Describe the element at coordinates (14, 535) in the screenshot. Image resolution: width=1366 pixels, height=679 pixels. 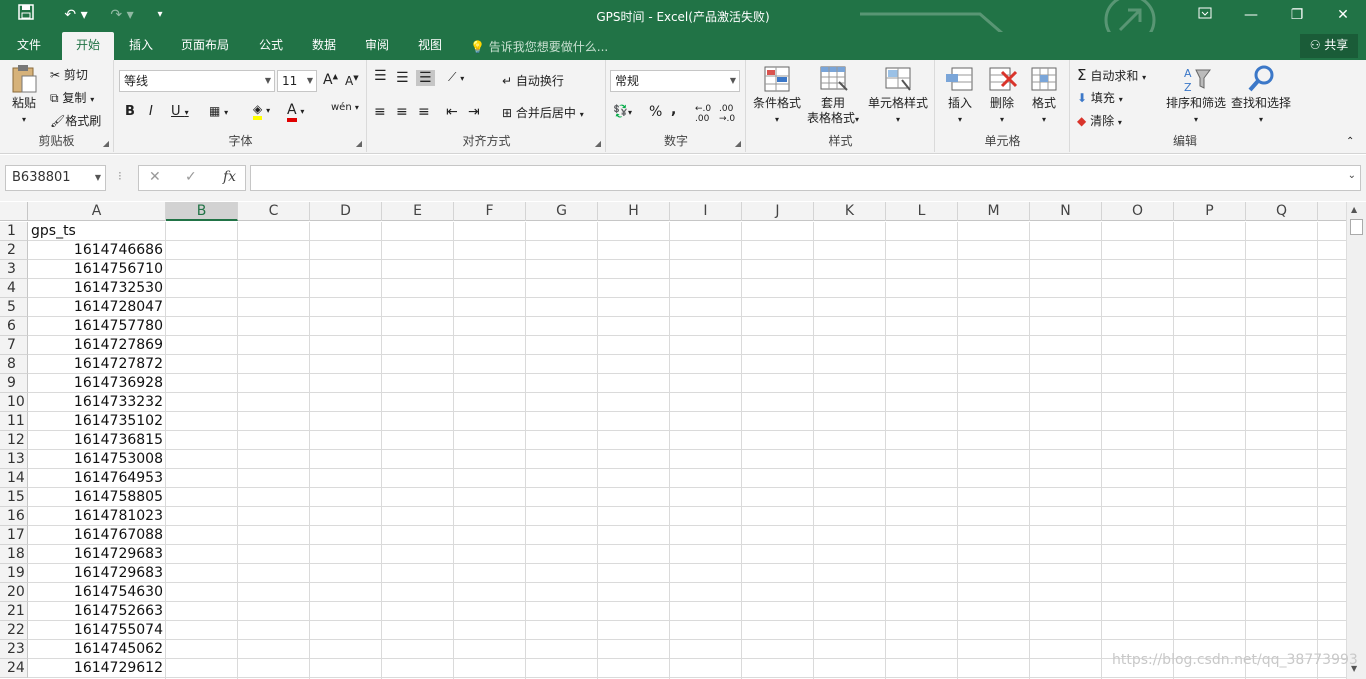
I see `row-header: 17` at that location.